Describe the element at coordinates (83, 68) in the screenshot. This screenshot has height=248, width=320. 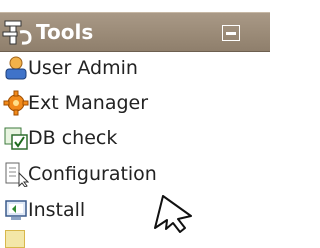
I see `menu-item-label: User Admin` at that location.